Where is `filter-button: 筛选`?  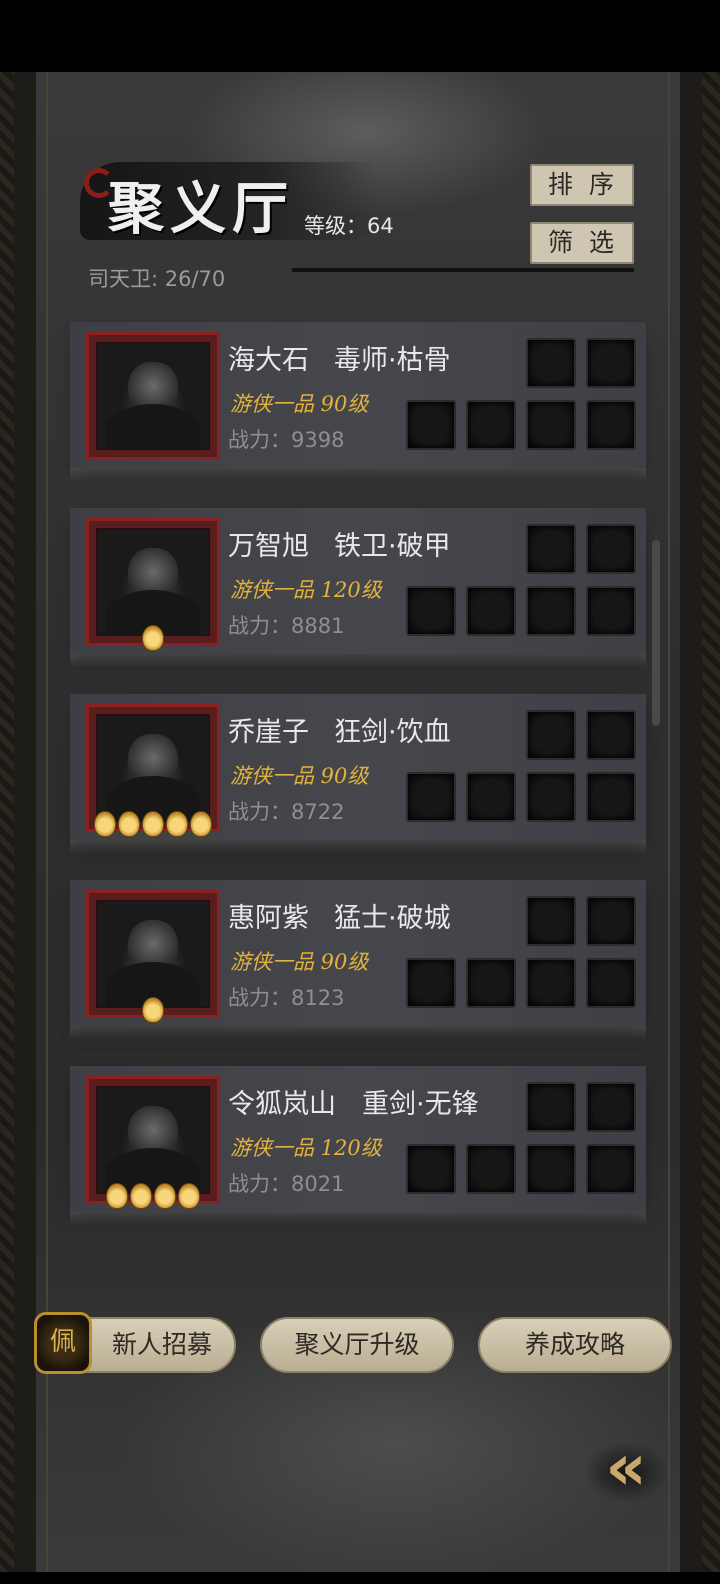
filter-button: 筛选 is located at coordinates (582, 243).